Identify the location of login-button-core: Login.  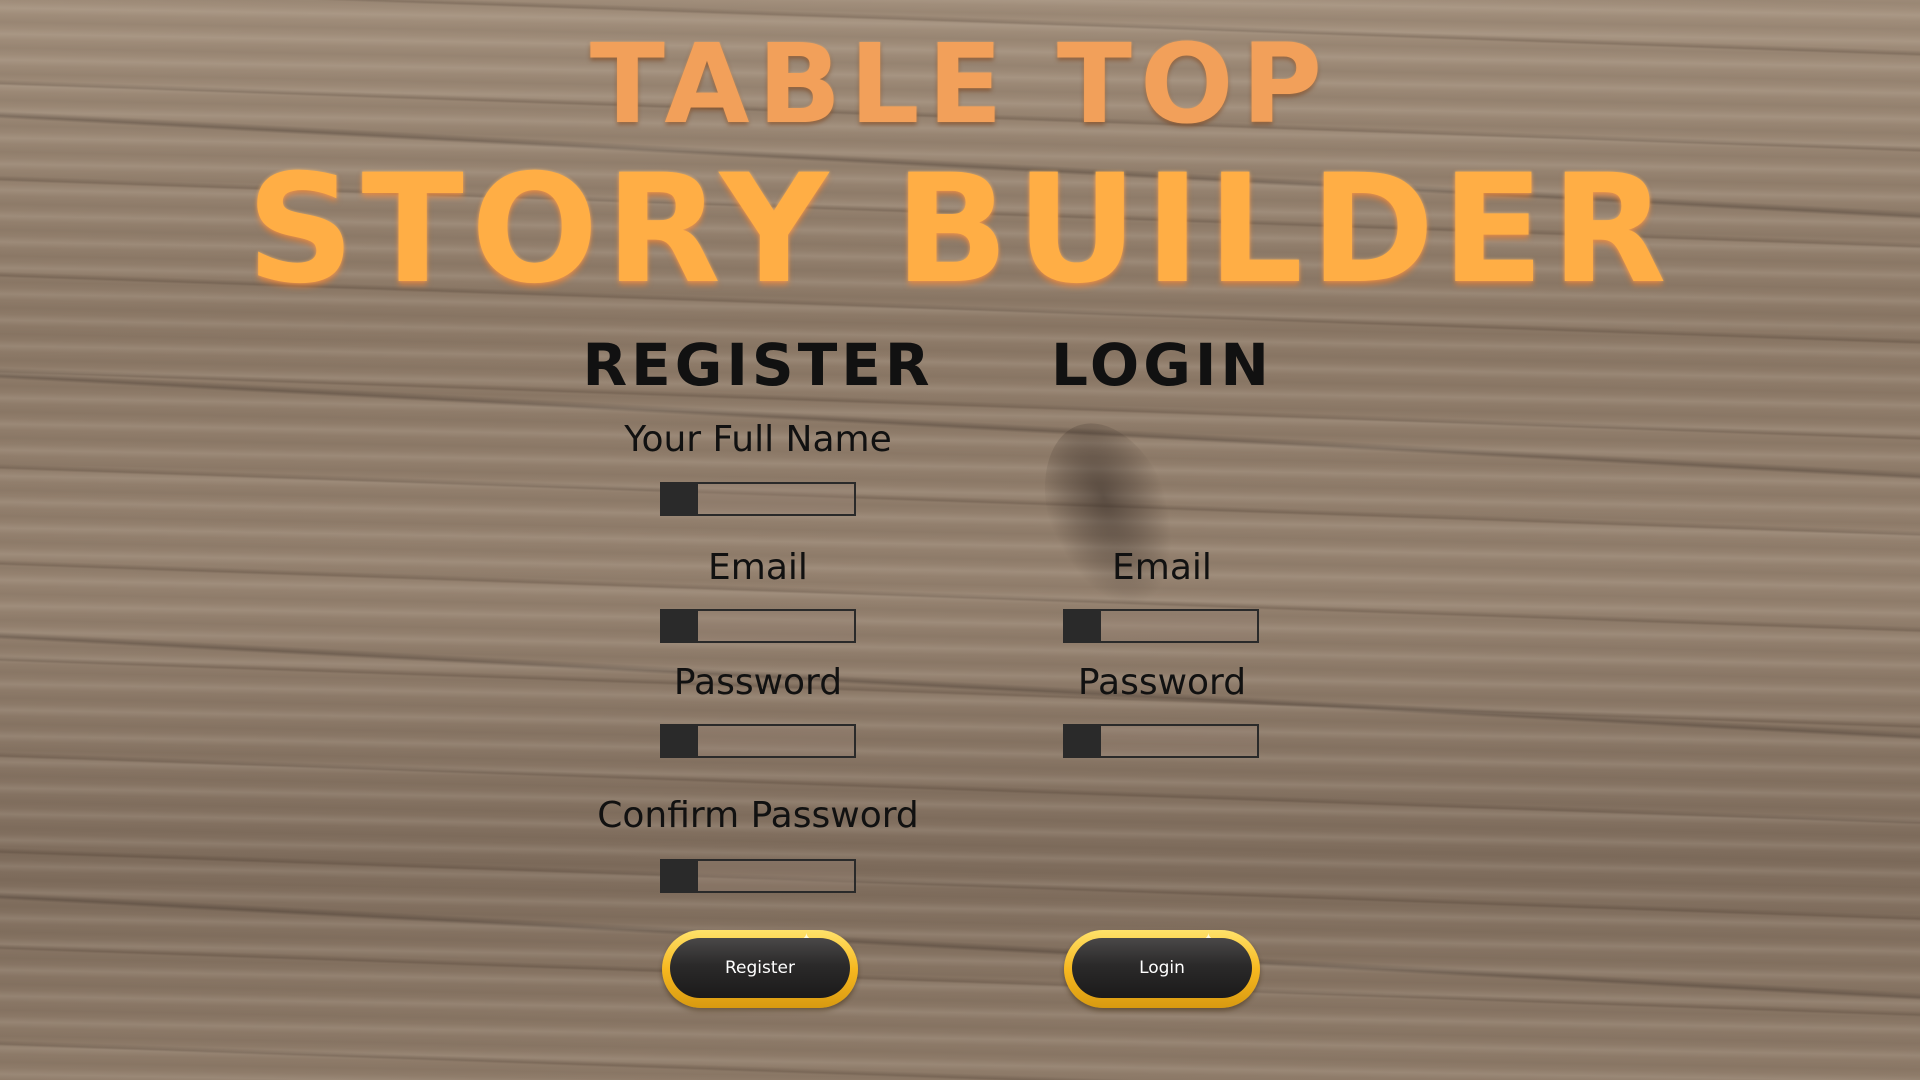
(1162, 968).